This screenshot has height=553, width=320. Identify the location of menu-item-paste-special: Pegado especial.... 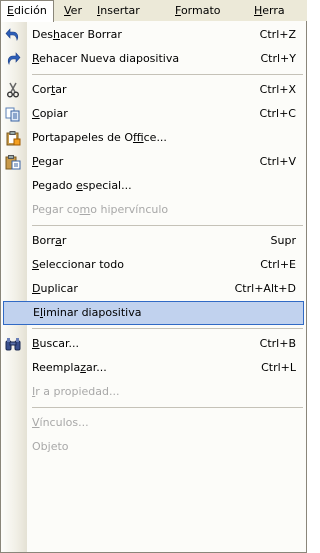
(153, 186).